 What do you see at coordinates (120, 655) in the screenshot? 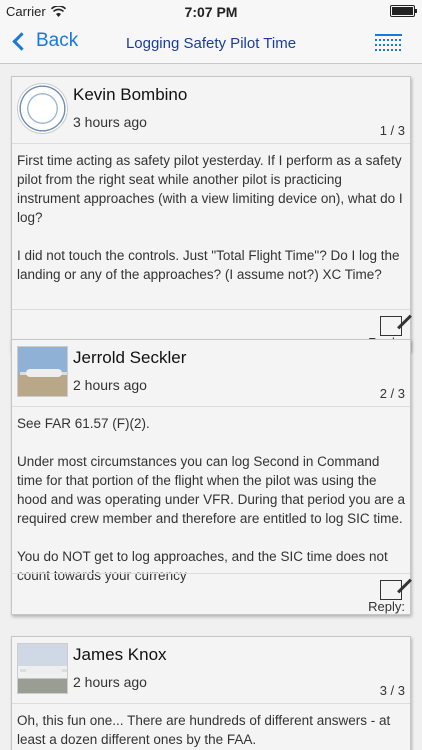
I see `author-name: James Knox` at bounding box center [120, 655].